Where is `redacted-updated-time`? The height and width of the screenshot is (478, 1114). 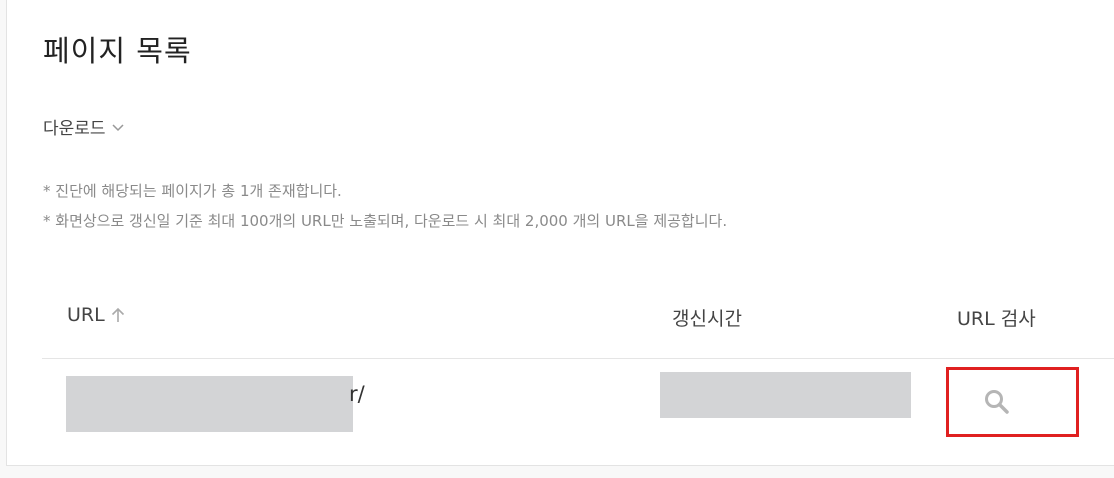
redacted-updated-time is located at coordinates (785, 395).